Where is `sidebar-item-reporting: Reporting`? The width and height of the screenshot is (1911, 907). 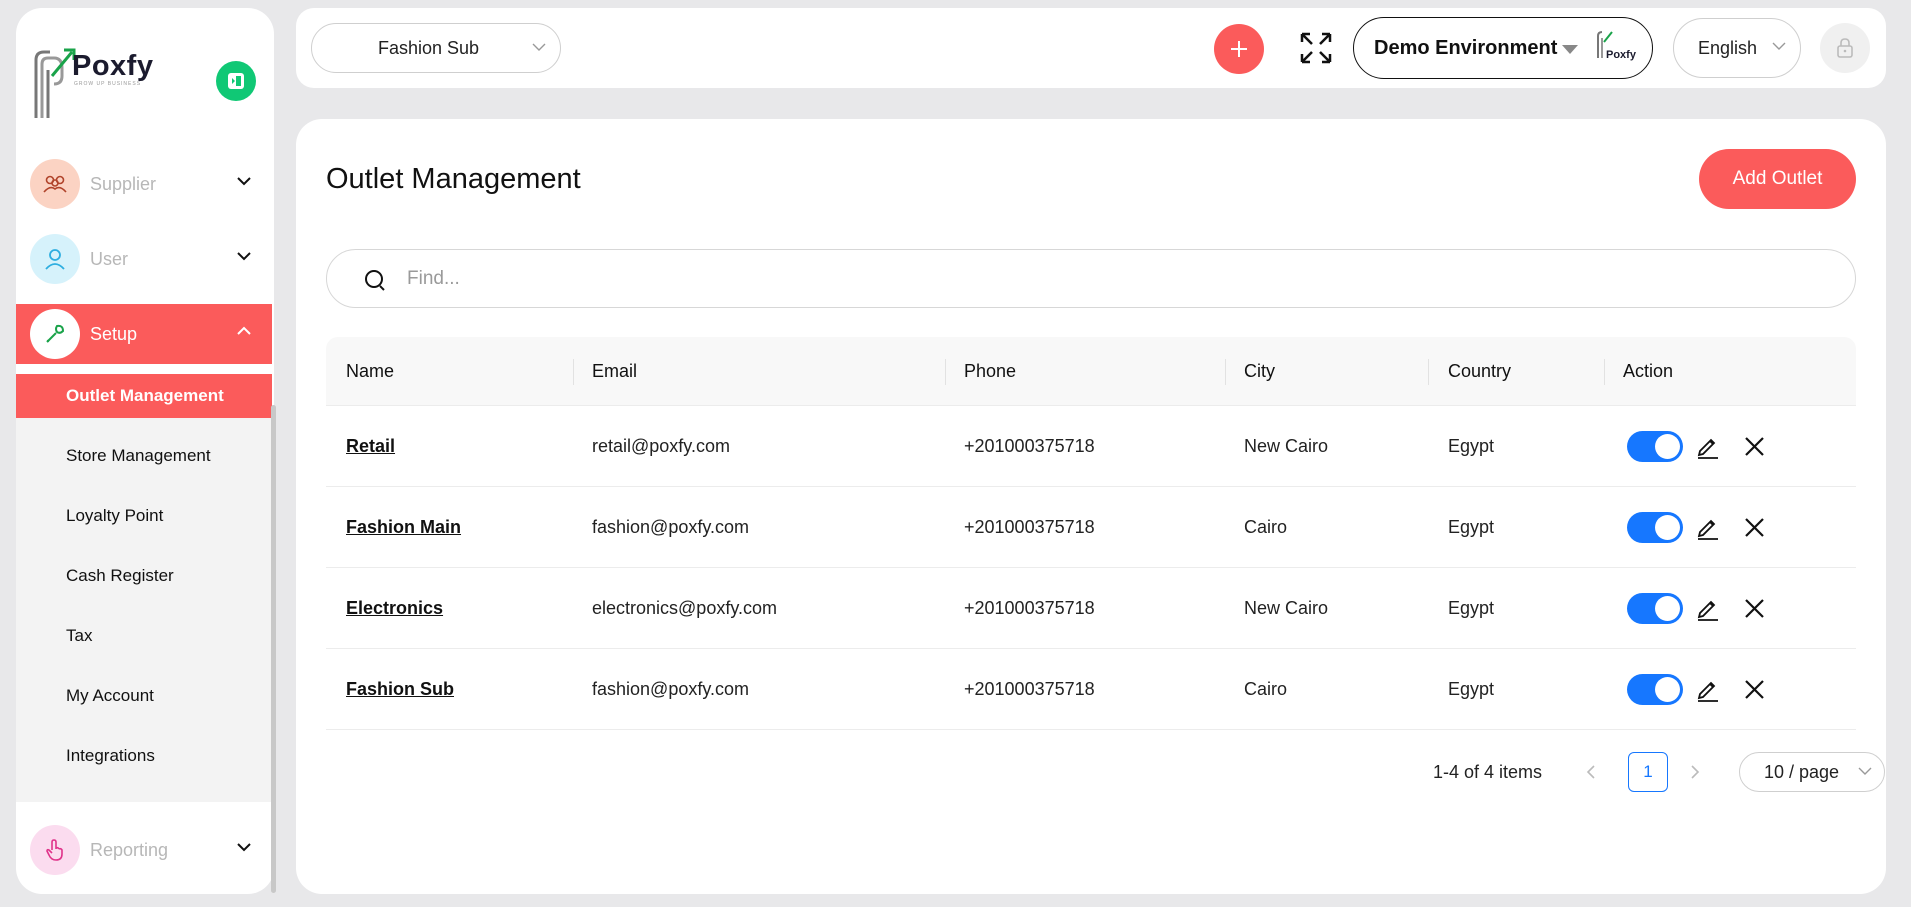
sidebar-item-reporting: Reporting is located at coordinates (144, 850).